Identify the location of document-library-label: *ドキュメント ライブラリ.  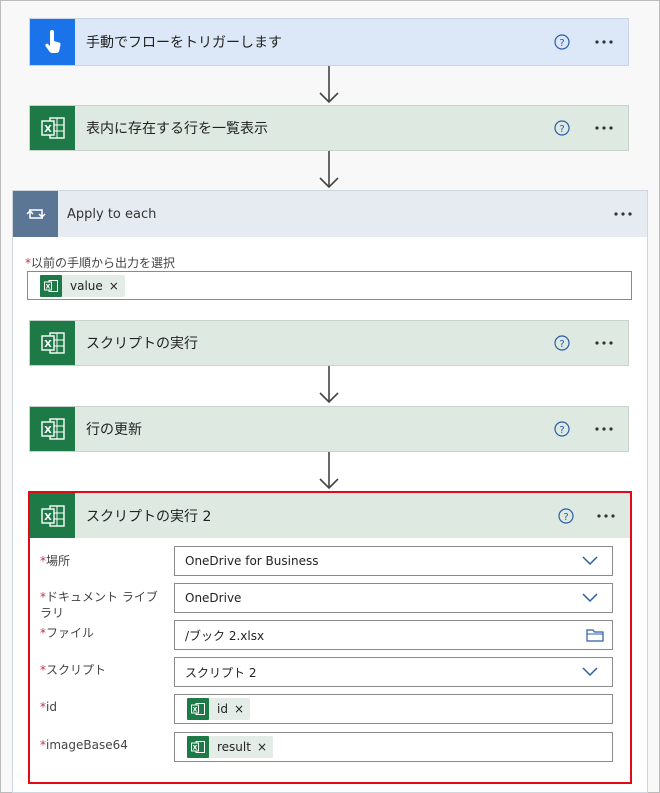
(99, 605).